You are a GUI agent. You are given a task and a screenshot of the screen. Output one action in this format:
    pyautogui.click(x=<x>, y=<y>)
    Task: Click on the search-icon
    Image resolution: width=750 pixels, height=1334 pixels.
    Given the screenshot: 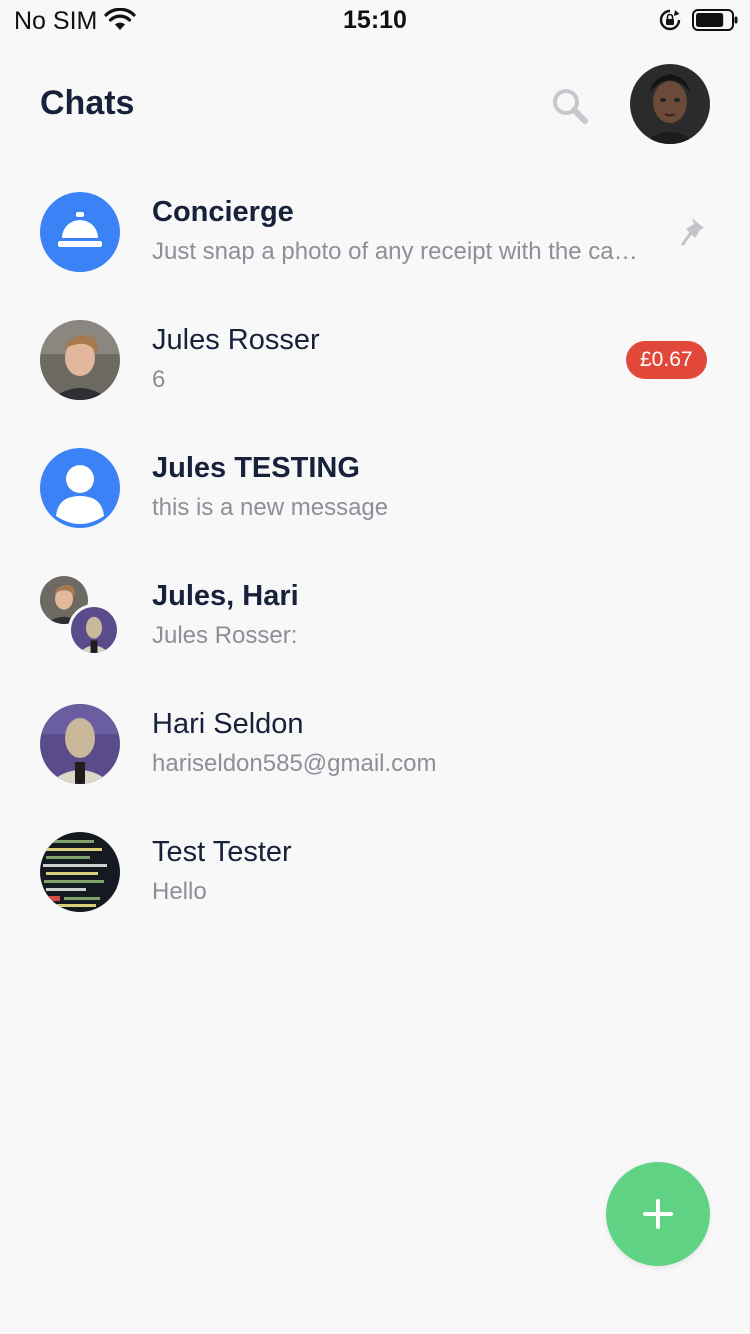 What is the action you would take?
    pyautogui.click(x=570, y=106)
    